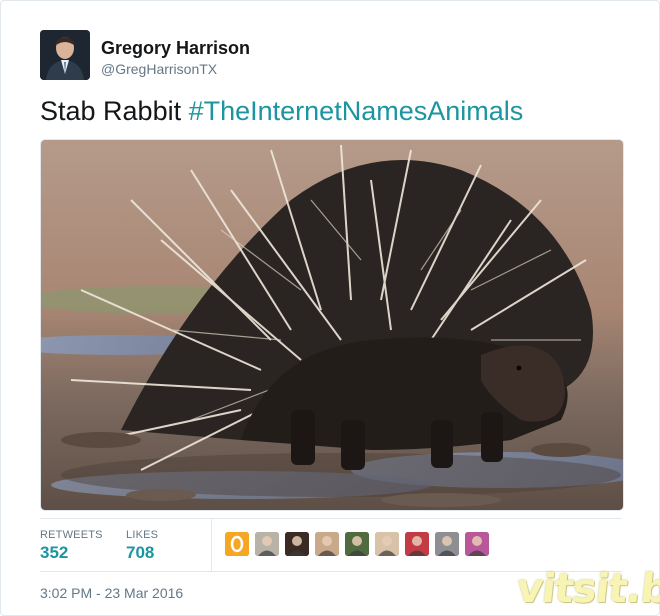  I want to click on avatar, so click(65, 55).